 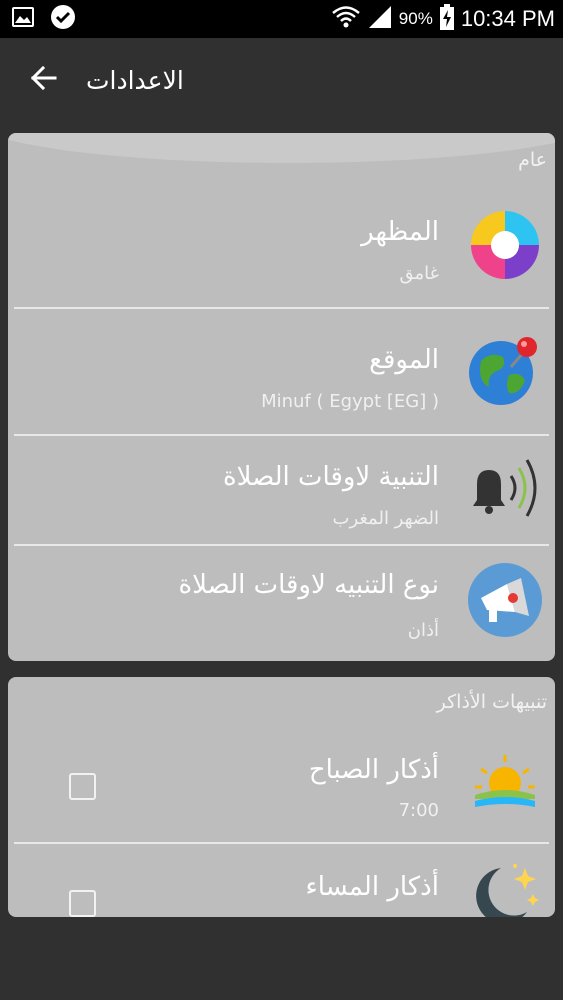 What do you see at coordinates (423, 630) in the screenshot?
I see `setting-alert-type-value: أذان` at bounding box center [423, 630].